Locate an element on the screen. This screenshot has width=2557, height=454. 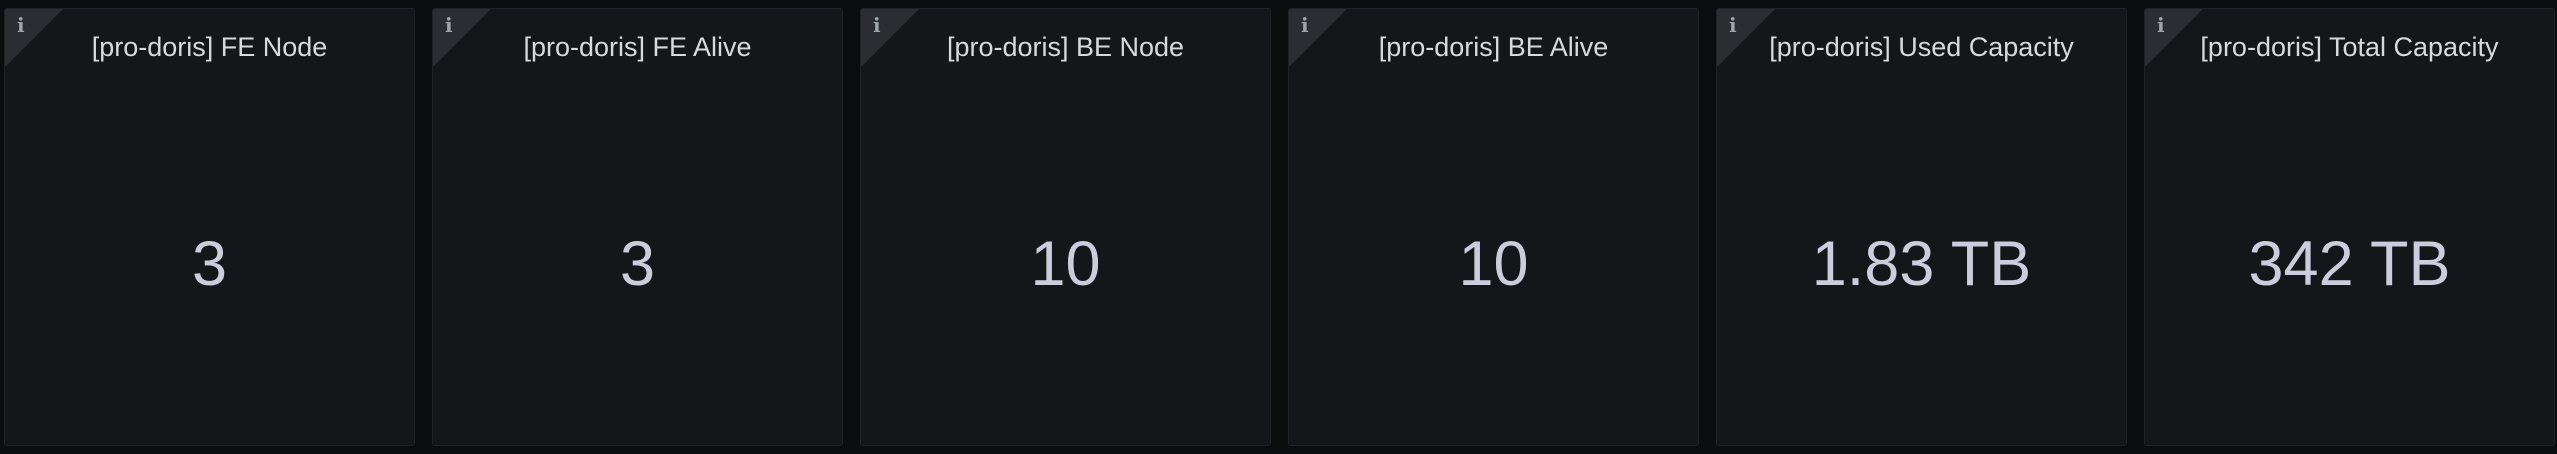
stat-value: 342 TB is located at coordinates (2349, 264).